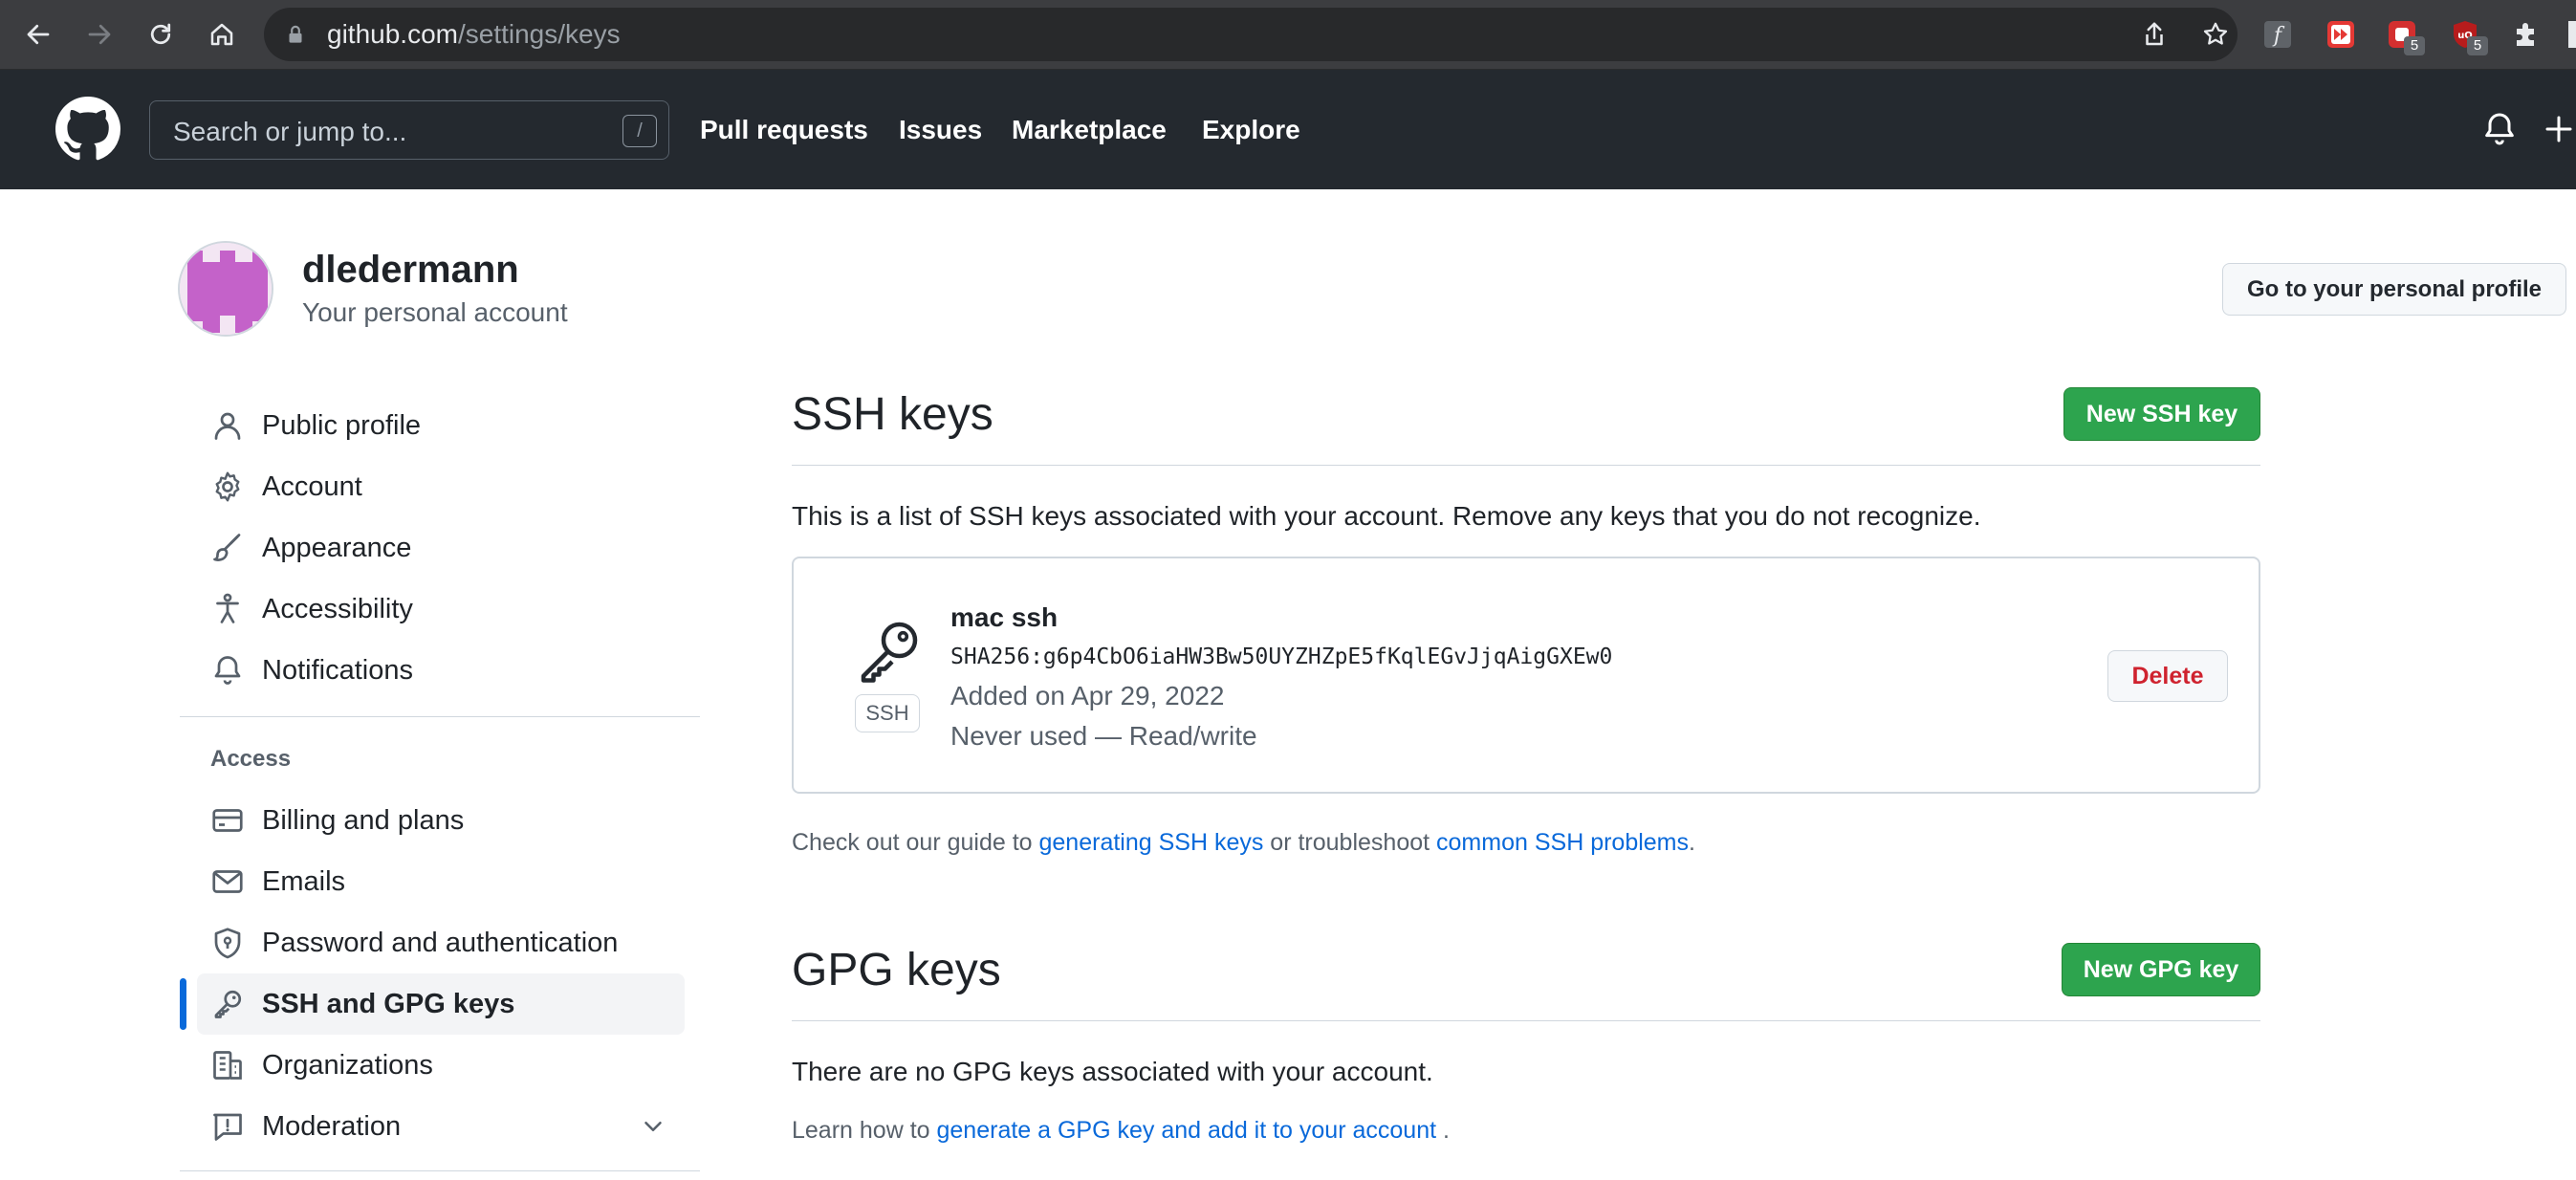  I want to click on back-button, so click(38, 34).